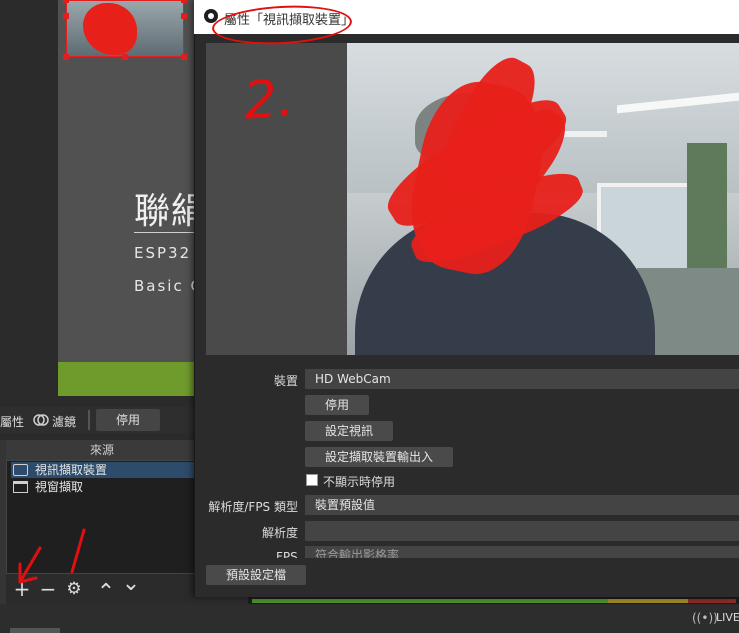  I want to click on resize-handle-tr, so click(184, 1).